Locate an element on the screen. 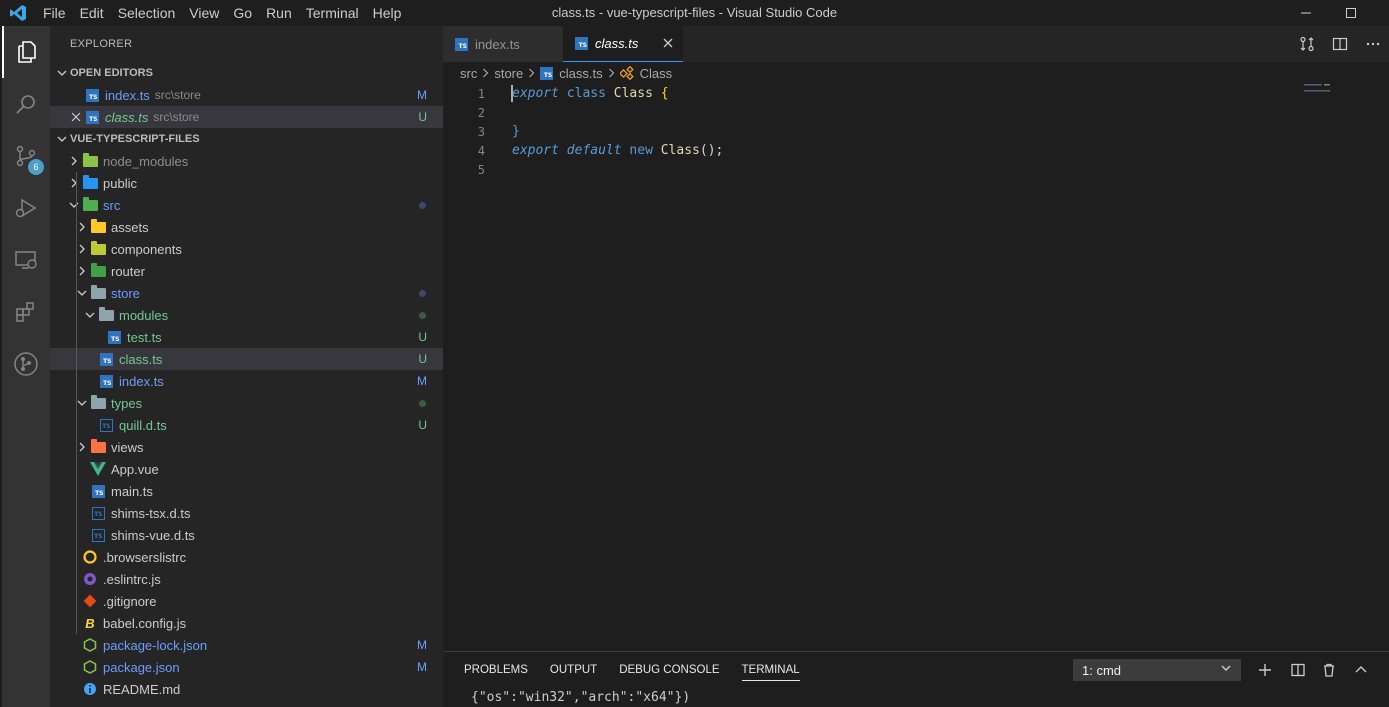  tree-file-test-ts: TS test.ts U is located at coordinates (246, 337).